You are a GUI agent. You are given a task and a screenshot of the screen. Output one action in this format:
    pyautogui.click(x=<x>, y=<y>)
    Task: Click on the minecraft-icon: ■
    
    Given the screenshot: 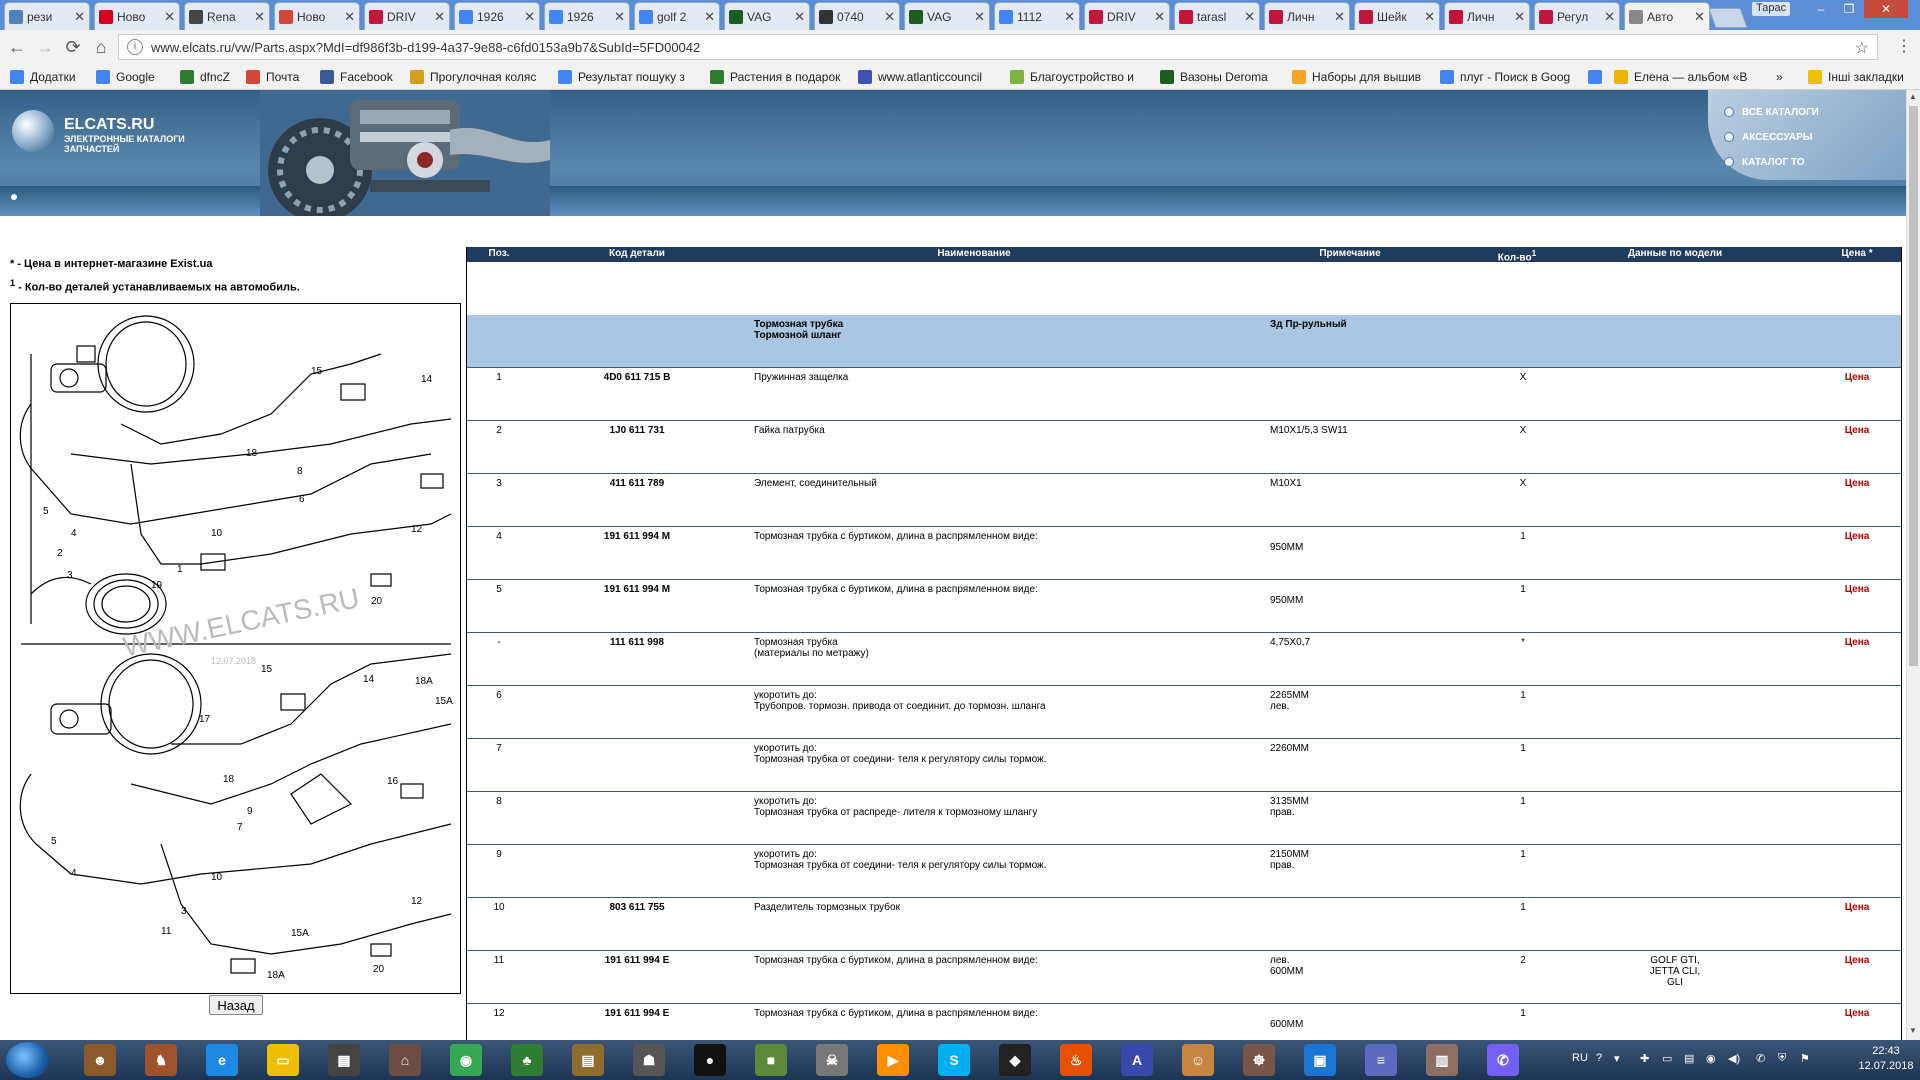 What is the action you would take?
    pyautogui.click(x=771, y=1060)
    